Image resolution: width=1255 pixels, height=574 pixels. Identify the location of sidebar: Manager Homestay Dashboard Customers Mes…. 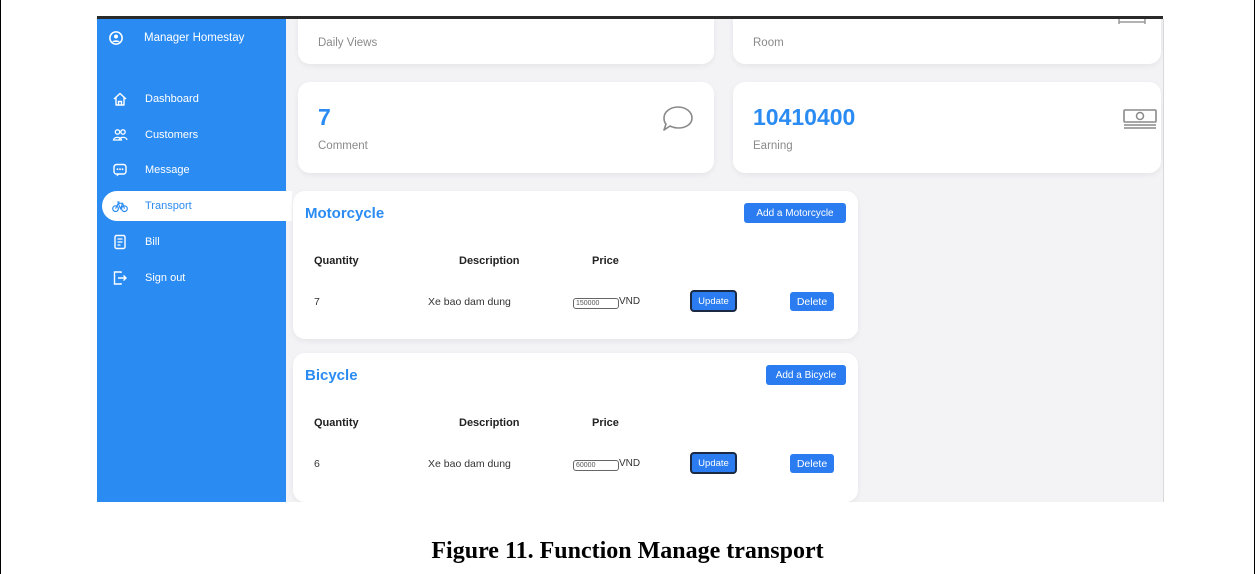
(194, 260).